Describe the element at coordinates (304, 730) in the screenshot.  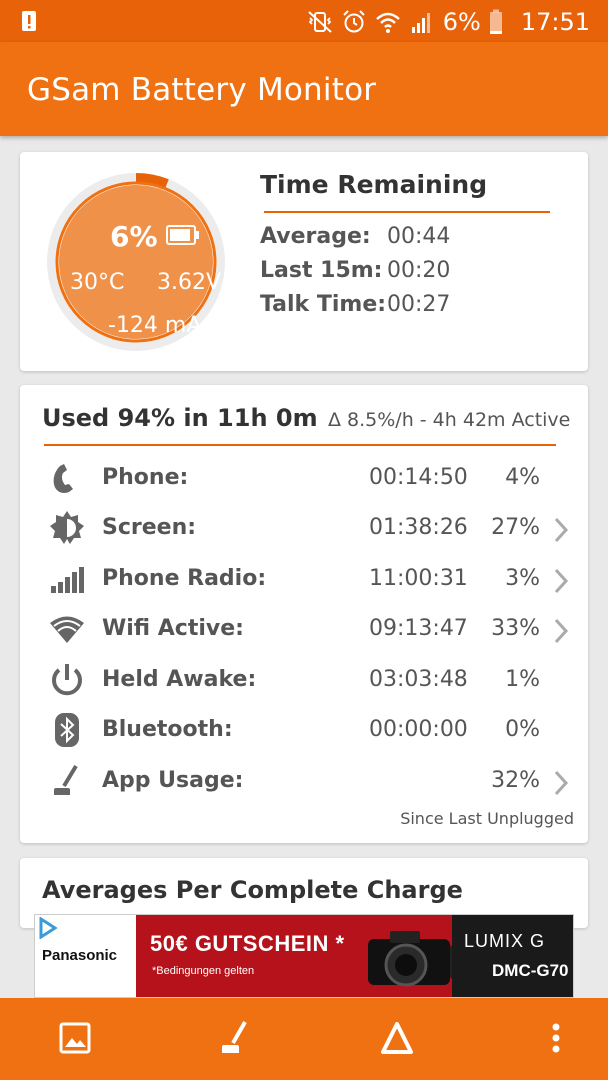
I see `usage-row-bluetooth: Bluetooth: 00:00:00 0%` at that location.